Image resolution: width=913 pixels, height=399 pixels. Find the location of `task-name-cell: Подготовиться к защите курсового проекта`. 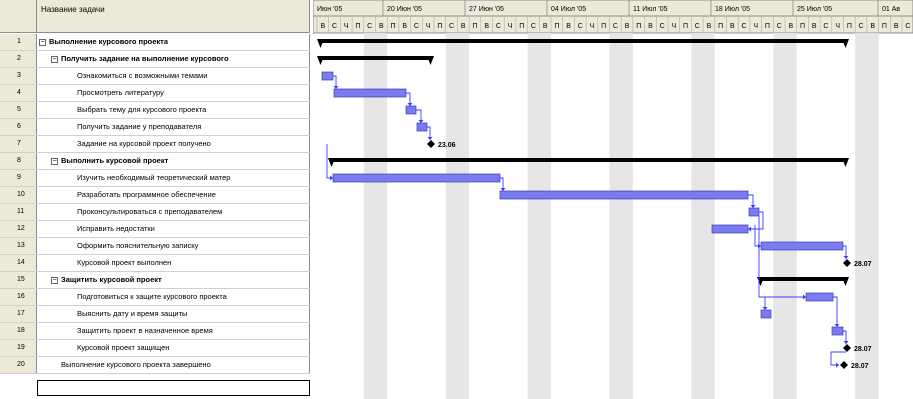

task-name-cell: Подготовиться к защите курсового проекта is located at coordinates (173, 297).